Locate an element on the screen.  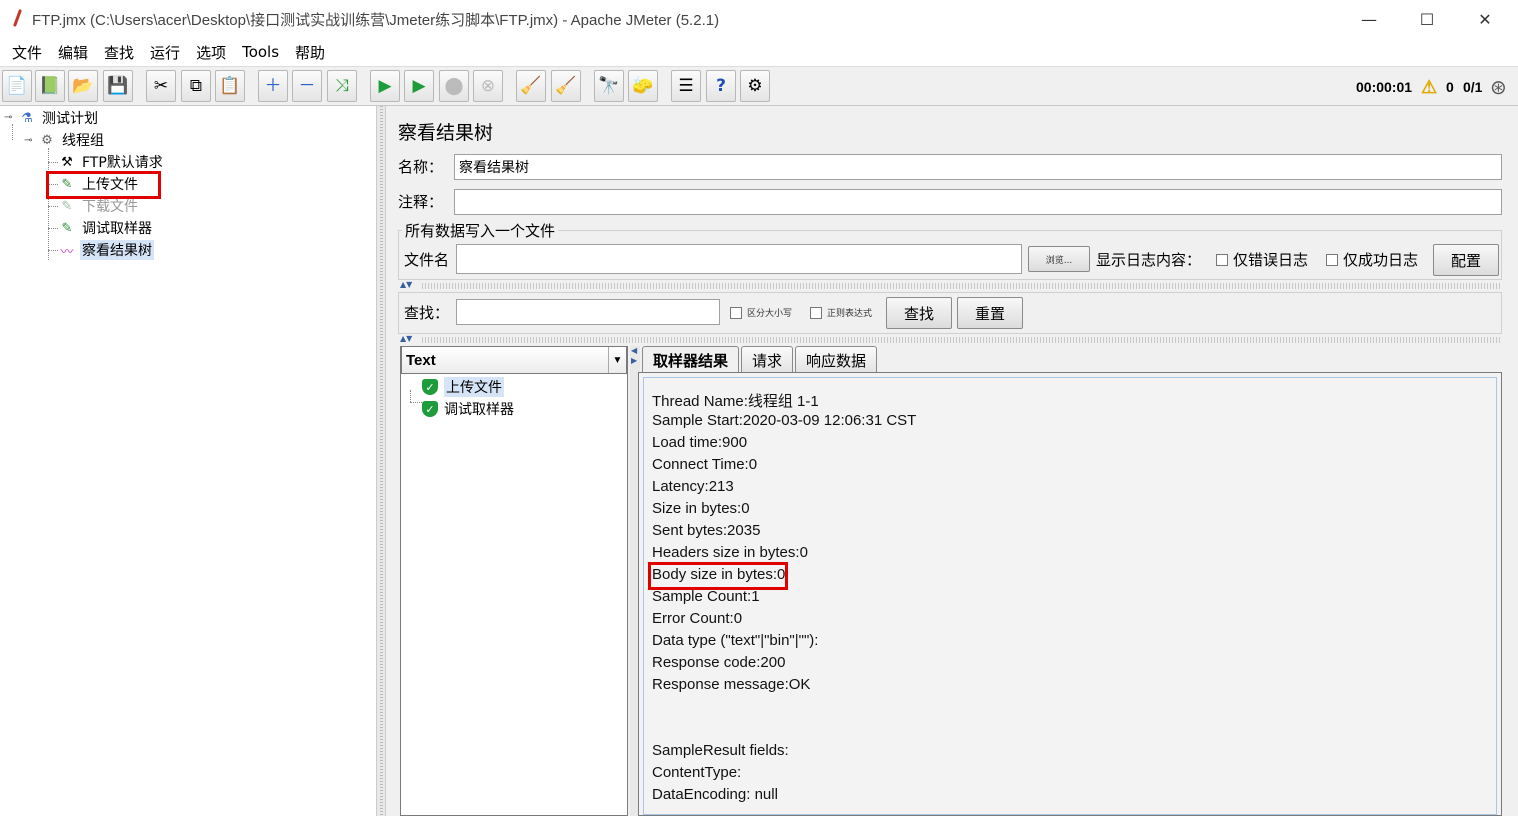
paste-icon: 📋 is located at coordinates (230, 86).